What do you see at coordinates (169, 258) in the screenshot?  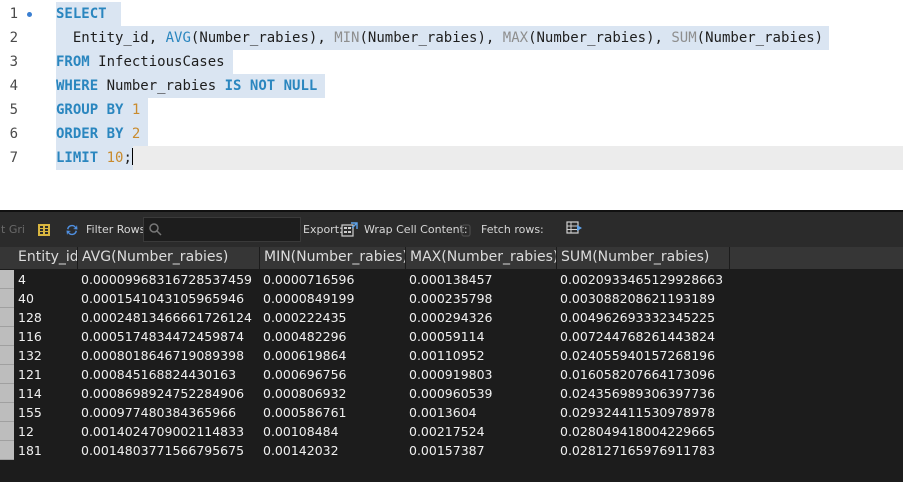 I see `column-header-avg: AVG(Number_rabies)` at bounding box center [169, 258].